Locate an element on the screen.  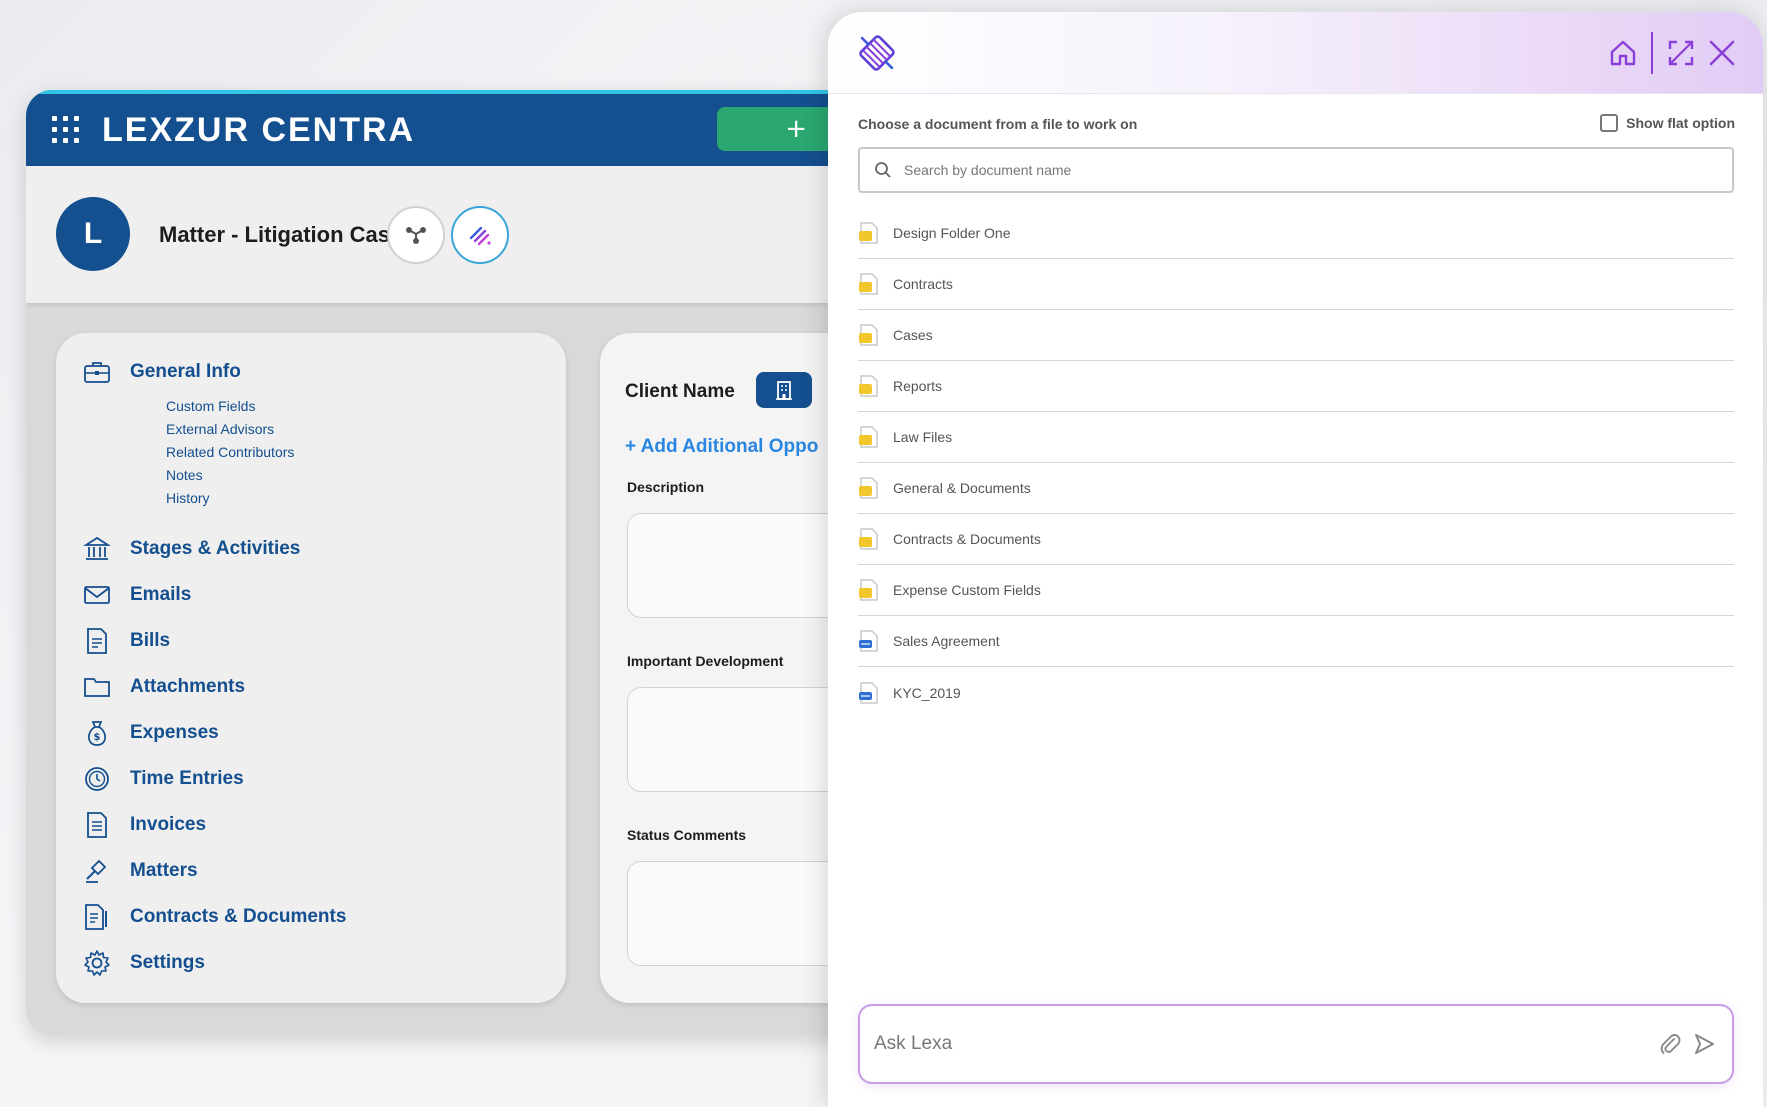
money-bag-icon: $ is located at coordinates (97, 733).